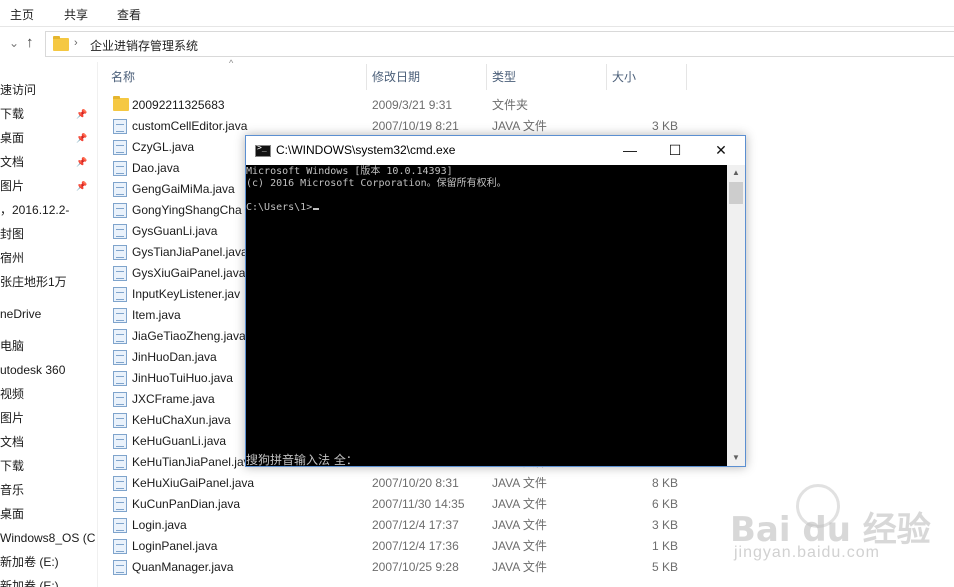 The height and width of the screenshot is (587, 954). Describe the element at coordinates (12, 418) in the screenshot. I see `nav-item-pictures-pc: 图片` at that location.